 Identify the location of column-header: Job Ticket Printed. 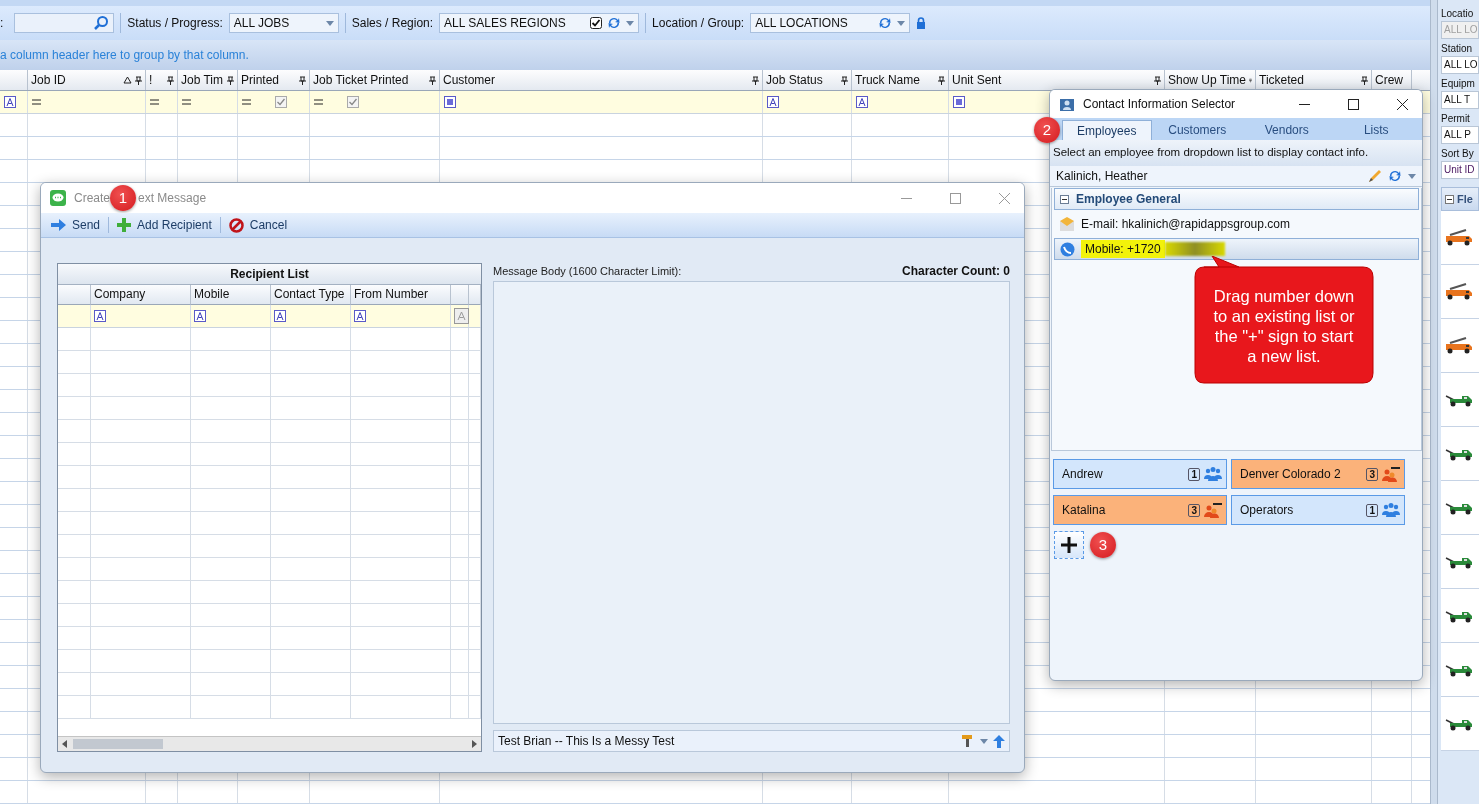
(375, 80).